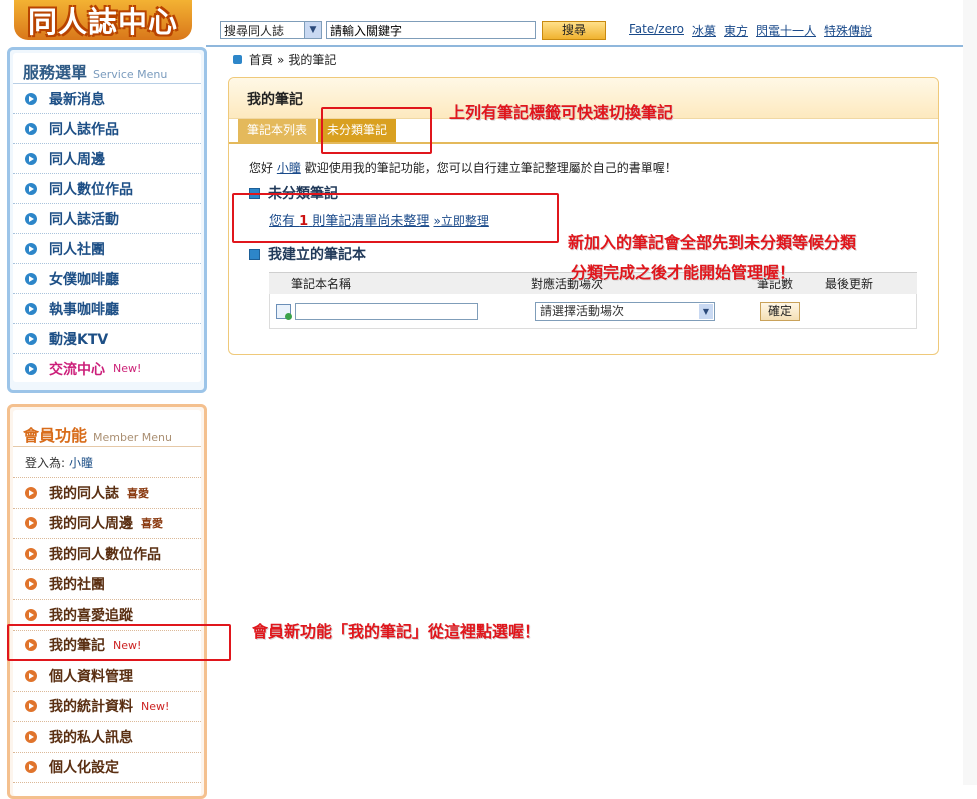 This screenshot has height=799, width=977. What do you see at coordinates (750, 30) in the screenshot?
I see `hot-keyword-links: Fate/zero 冰菓 東方 閃電十一人 特殊傳說` at bounding box center [750, 30].